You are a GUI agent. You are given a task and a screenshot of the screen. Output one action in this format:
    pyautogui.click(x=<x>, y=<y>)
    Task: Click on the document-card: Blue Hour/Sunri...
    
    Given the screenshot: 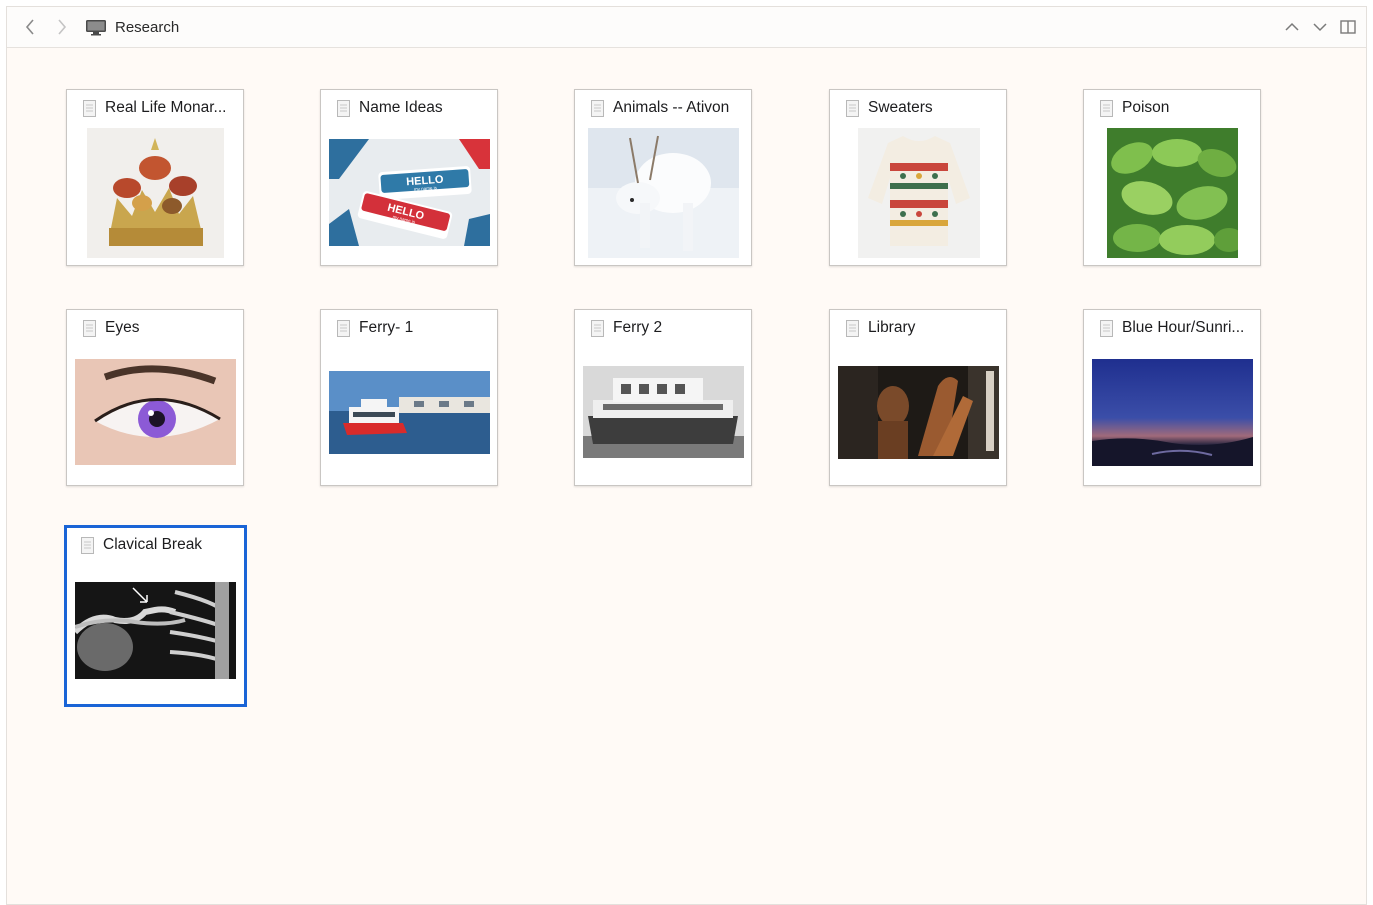 What is the action you would take?
    pyautogui.click(x=1172, y=397)
    